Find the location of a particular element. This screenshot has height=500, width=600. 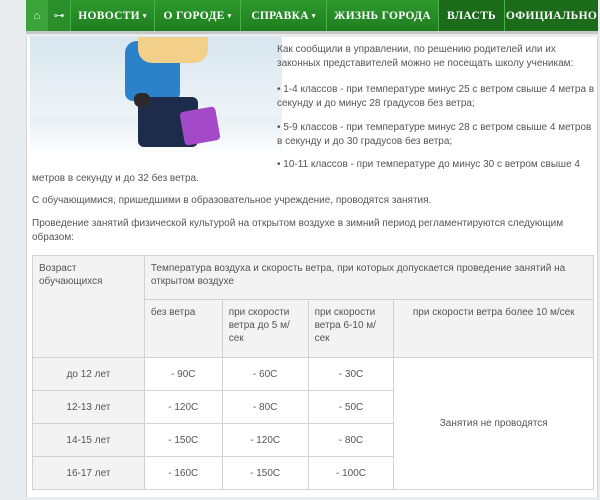

age-cell: 16-17 лет is located at coordinates (88, 473).